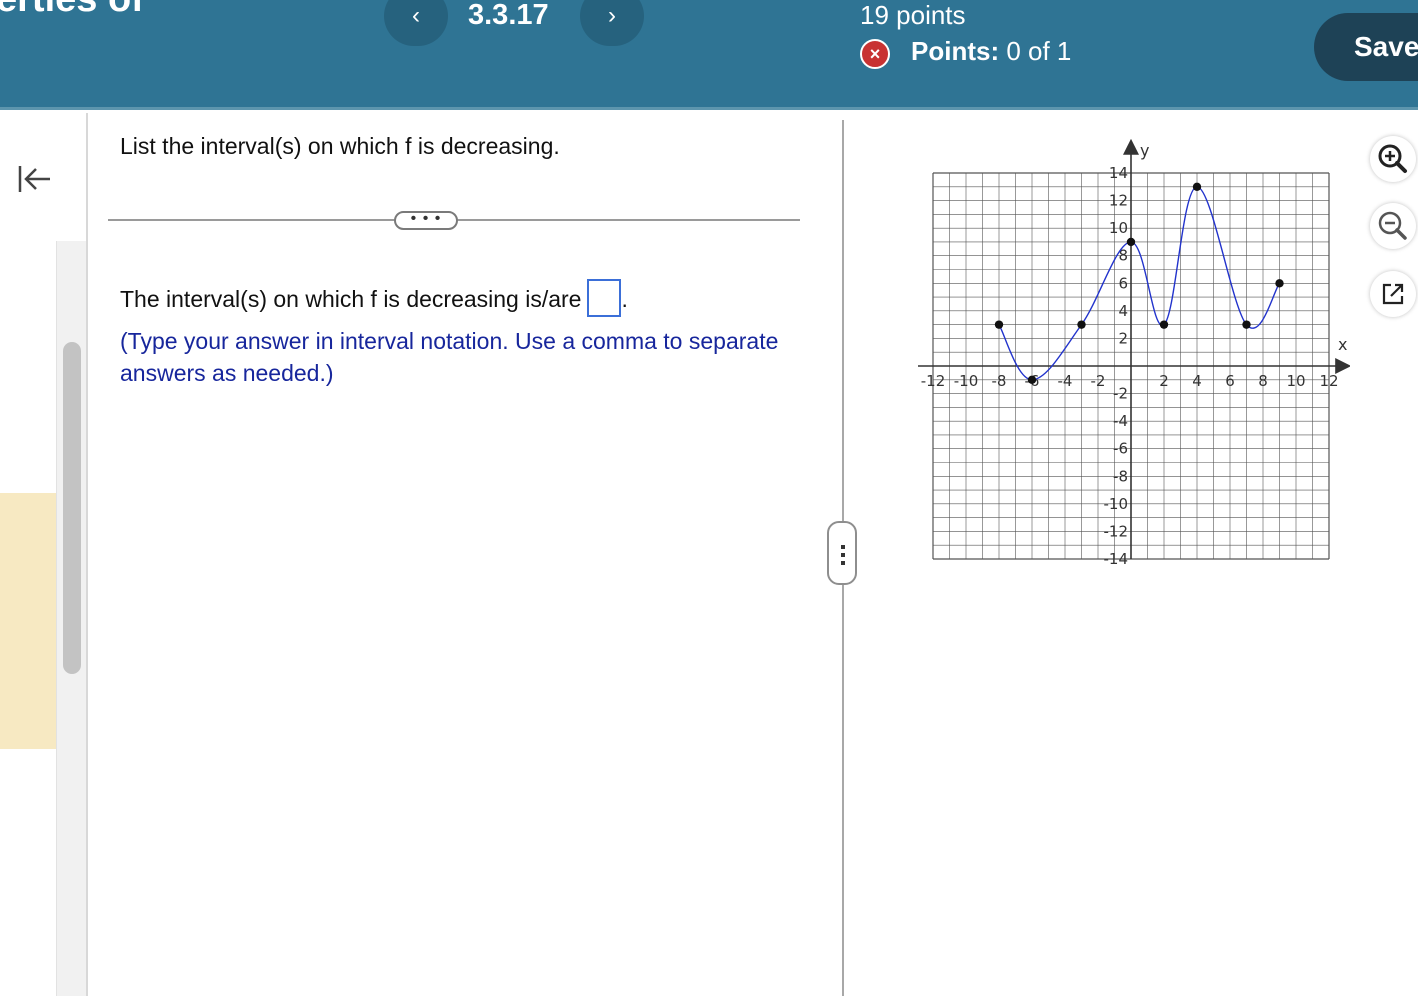 Image resolution: width=1418 pixels, height=996 pixels. What do you see at coordinates (72, 10) in the screenshot?
I see `course-title: erties of` at bounding box center [72, 10].